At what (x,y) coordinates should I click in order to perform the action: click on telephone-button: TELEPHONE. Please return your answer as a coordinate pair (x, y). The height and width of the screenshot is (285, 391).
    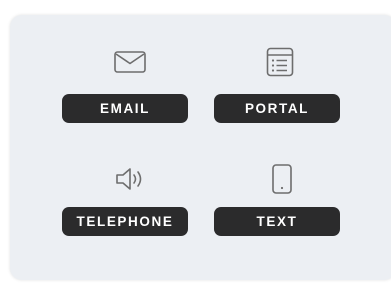
    Looking at the image, I should click on (125, 221).